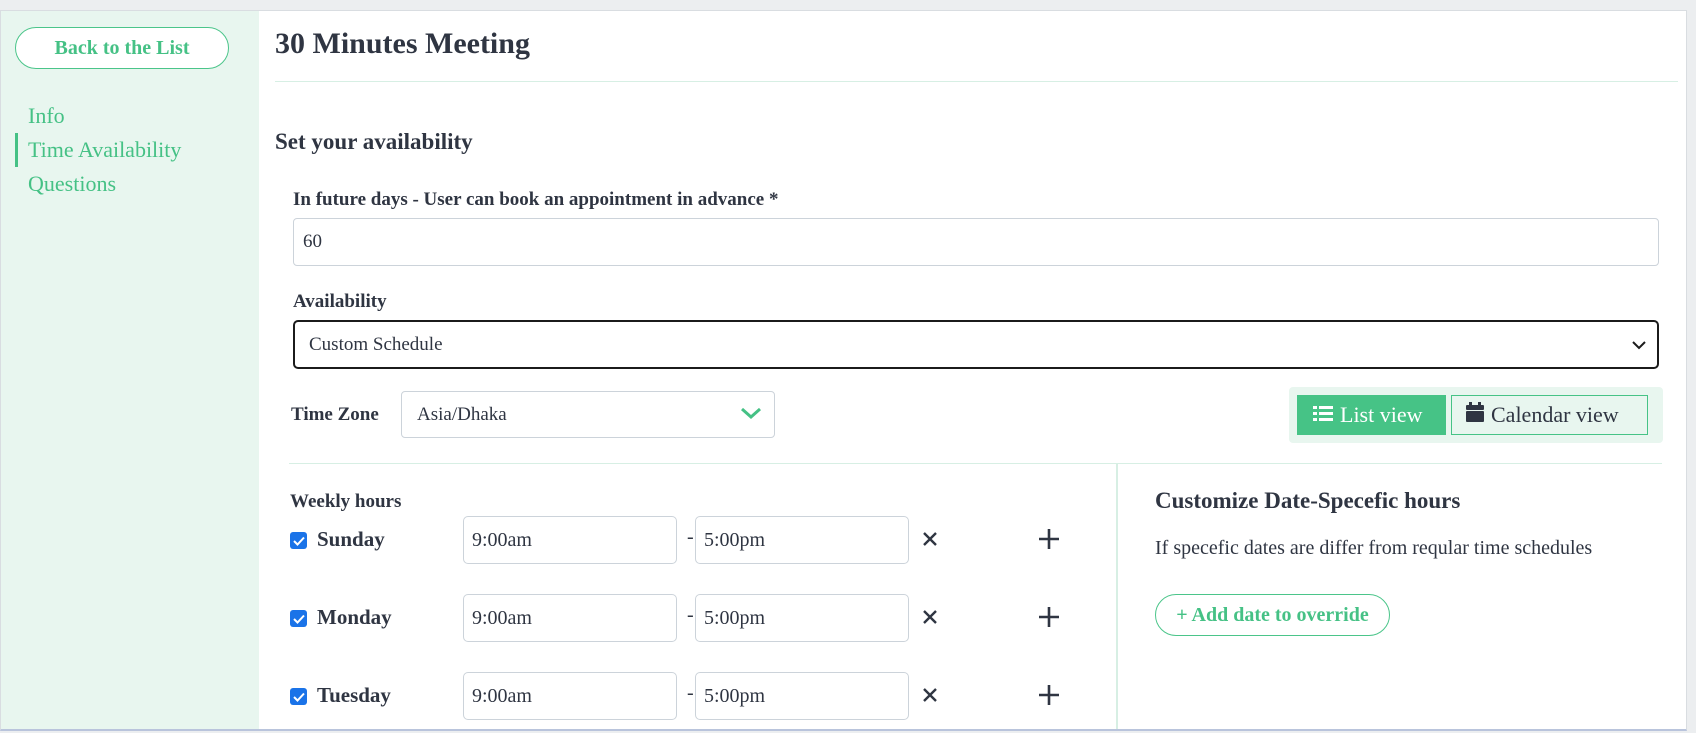  Describe the element at coordinates (976, 344) in the screenshot. I see `availability-select: Custom Schedule` at that location.